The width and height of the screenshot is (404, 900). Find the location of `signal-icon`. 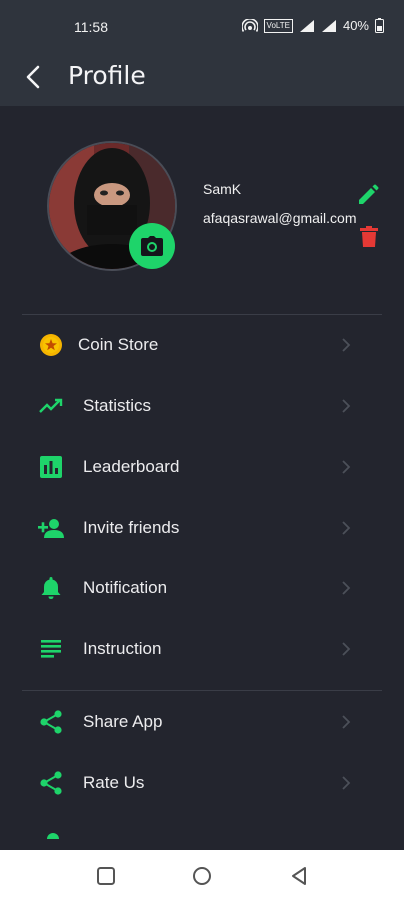

signal-icon is located at coordinates (306, 25).